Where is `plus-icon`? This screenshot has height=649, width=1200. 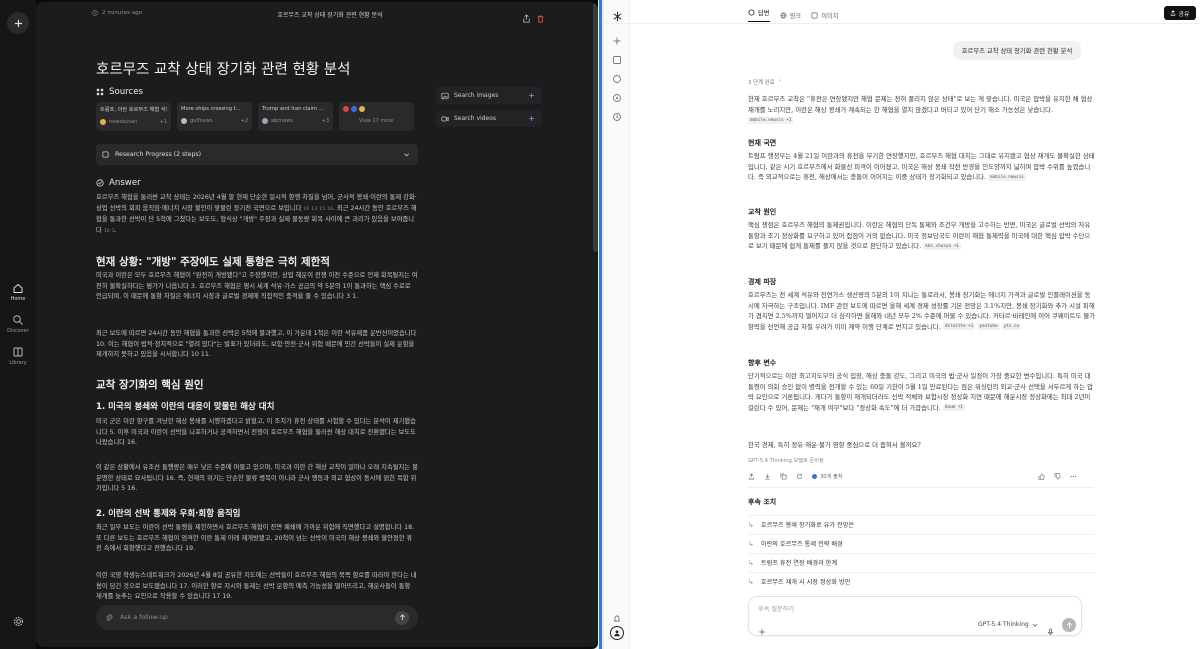
plus-icon is located at coordinates (762, 632).